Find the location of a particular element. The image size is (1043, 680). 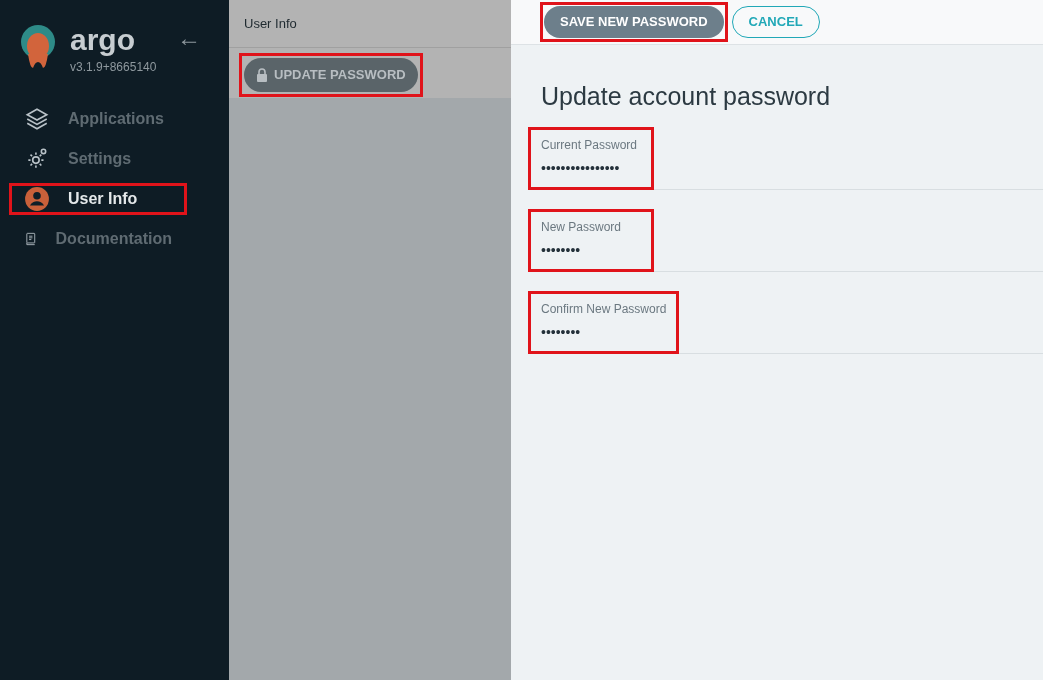

nav-item: Settings is located at coordinates (98, 159).